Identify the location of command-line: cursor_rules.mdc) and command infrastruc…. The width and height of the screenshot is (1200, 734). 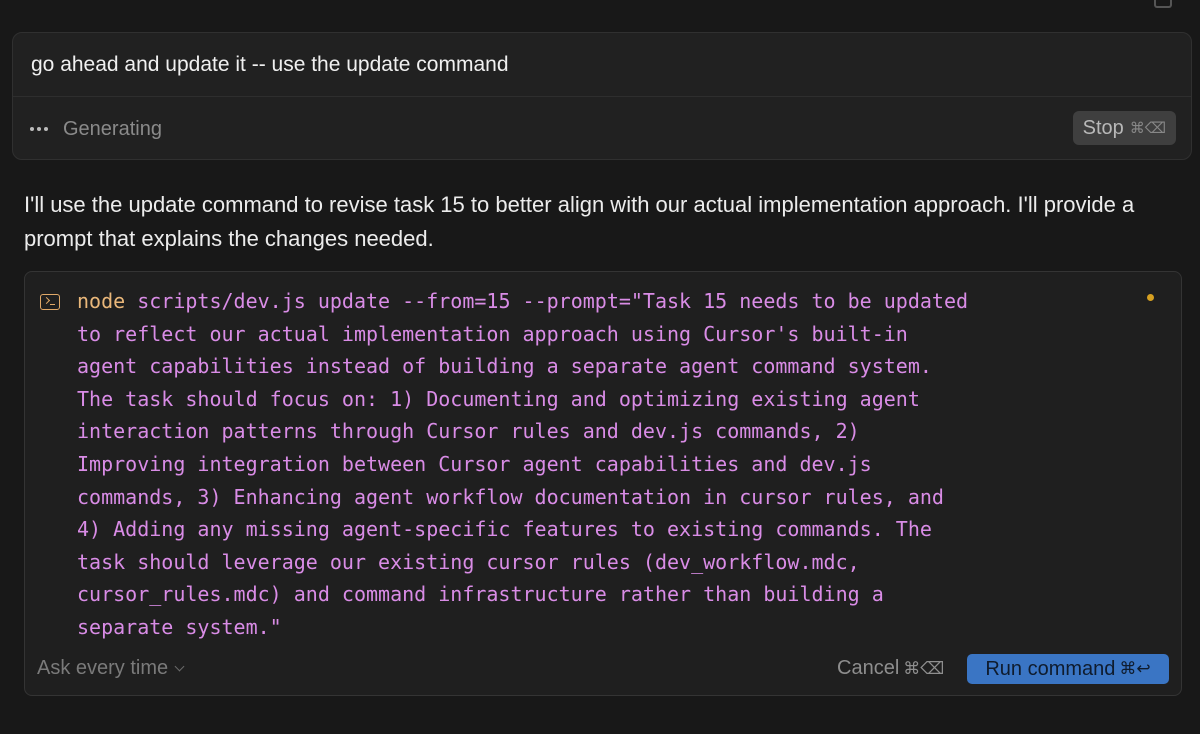
(480, 594).